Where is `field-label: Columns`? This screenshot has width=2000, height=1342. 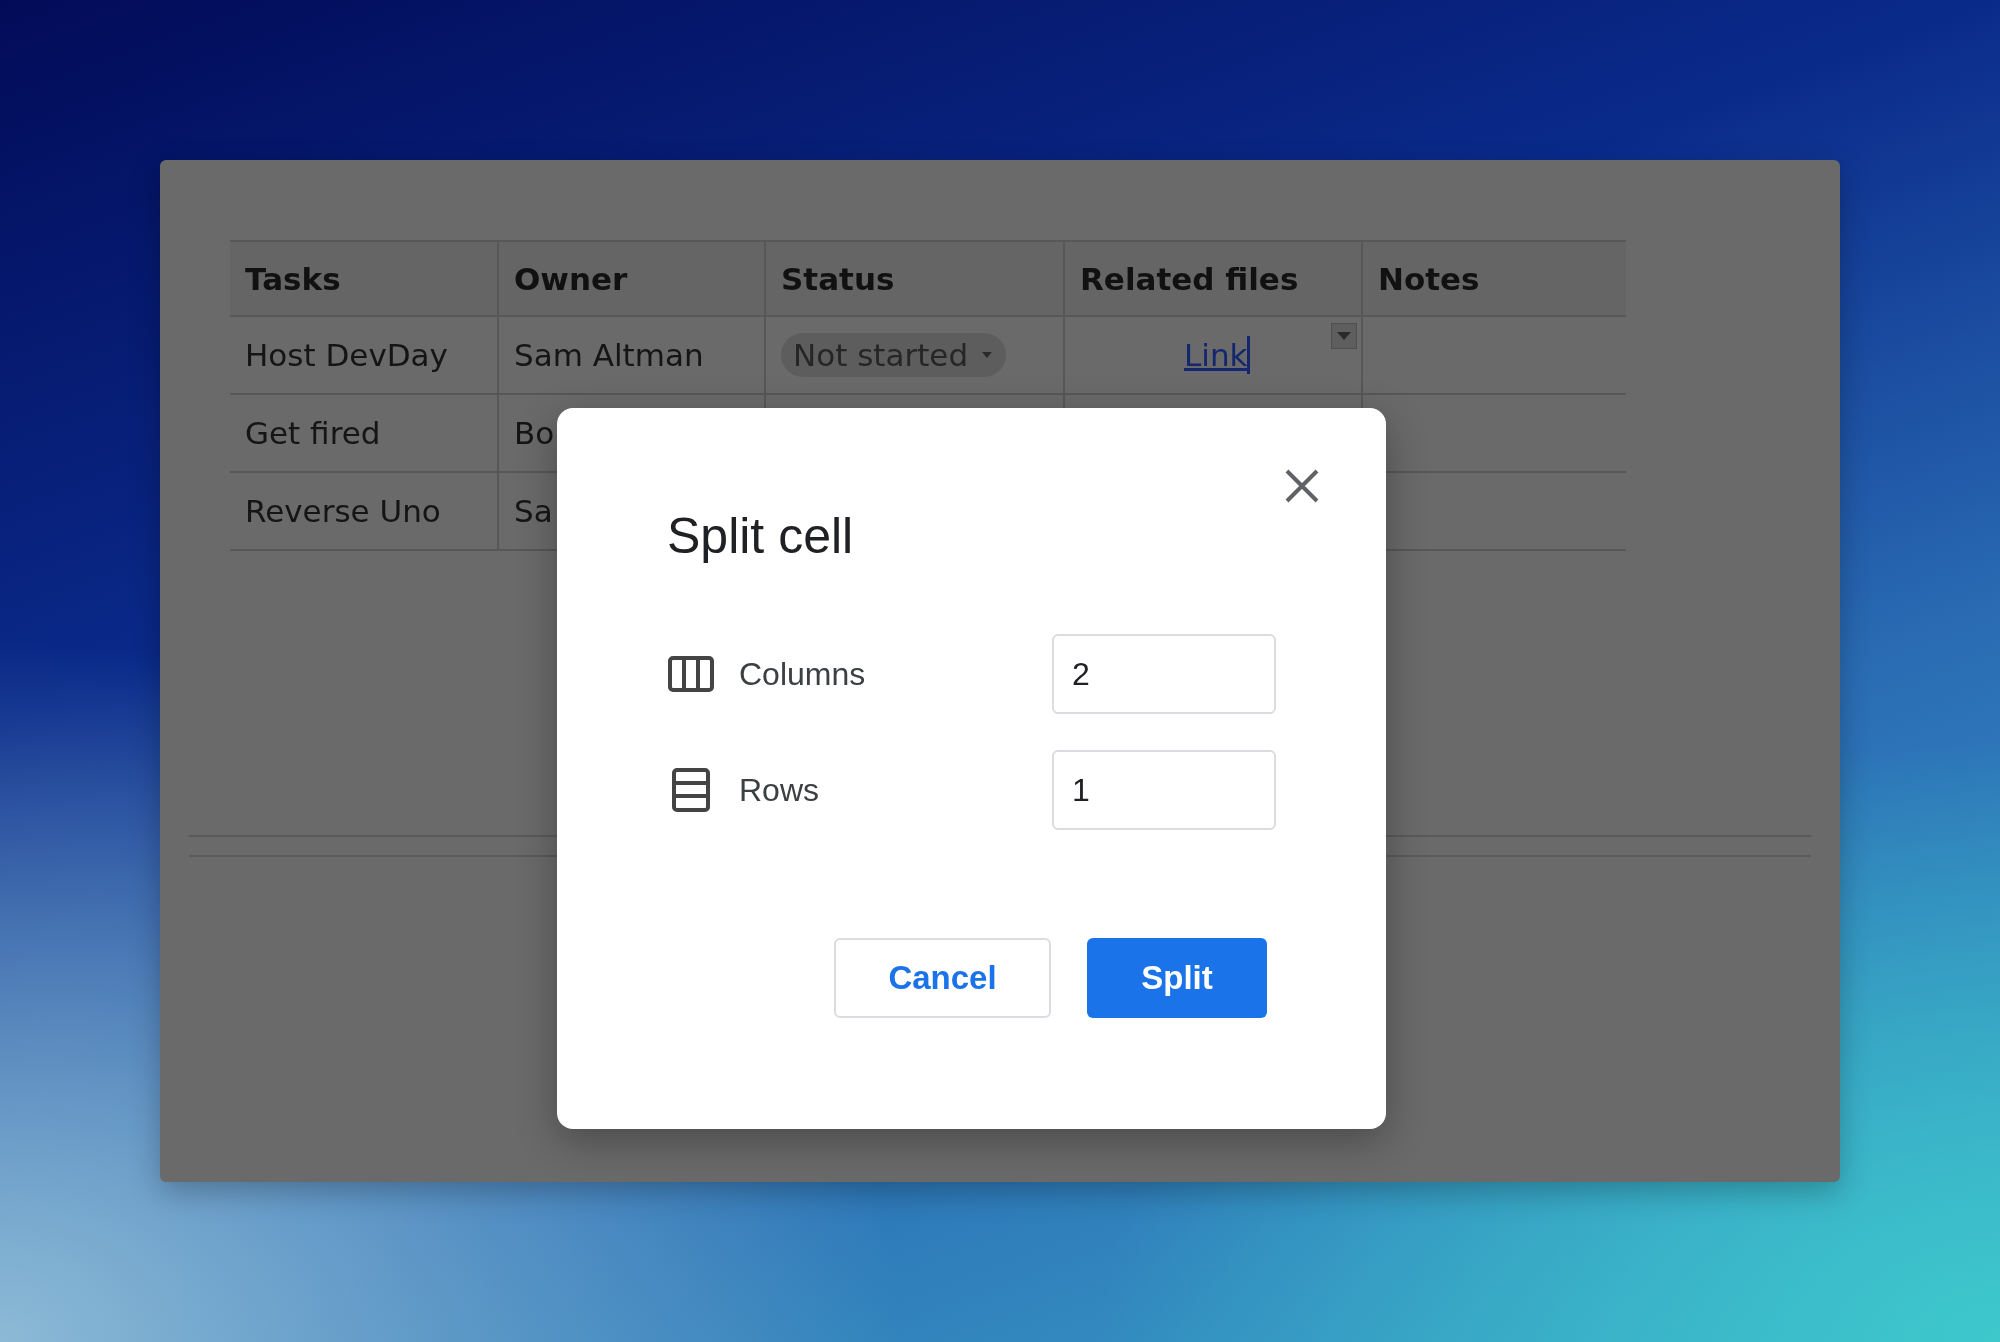 field-label: Columns is located at coordinates (803, 674).